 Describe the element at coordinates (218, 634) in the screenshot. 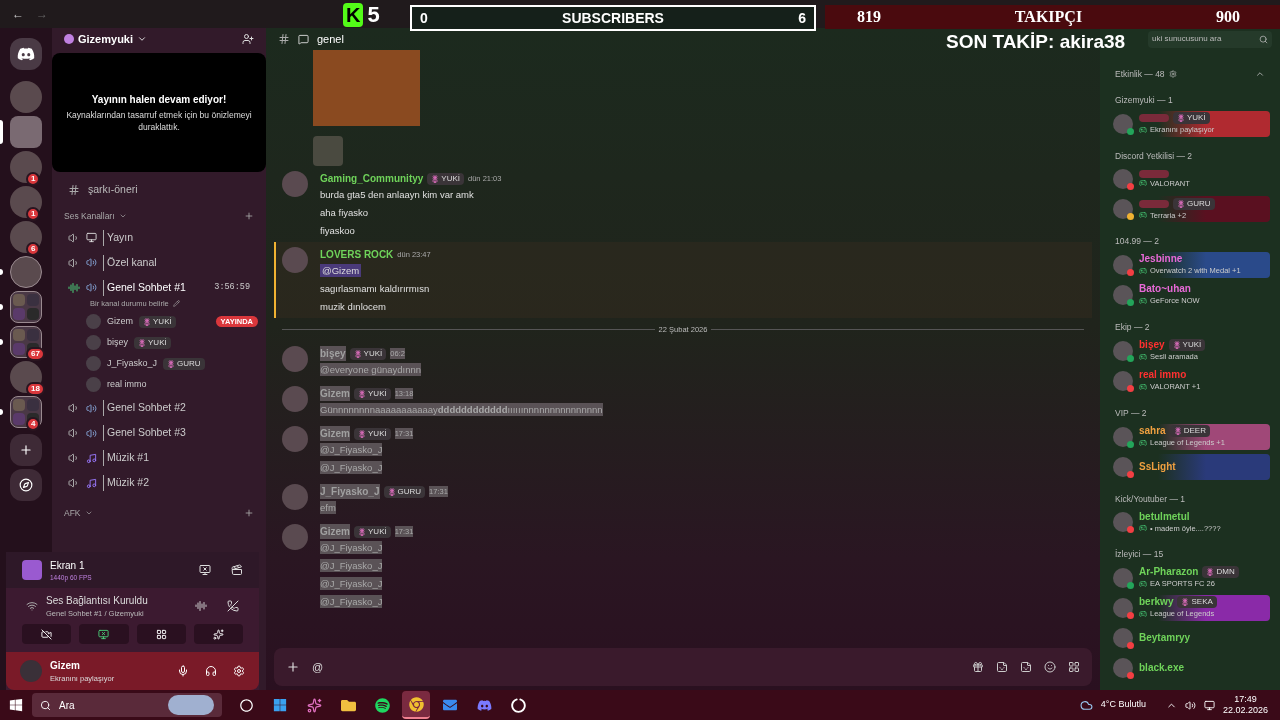

I see `soundboard-button` at that location.